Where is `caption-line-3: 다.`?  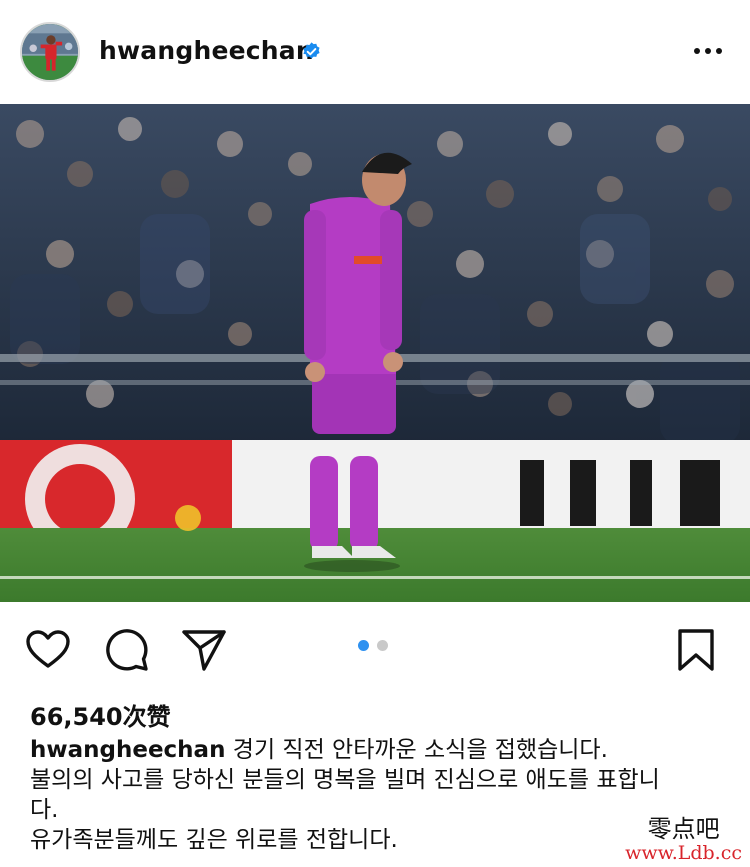 caption-line-3: 다. is located at coordinates (44, 810).